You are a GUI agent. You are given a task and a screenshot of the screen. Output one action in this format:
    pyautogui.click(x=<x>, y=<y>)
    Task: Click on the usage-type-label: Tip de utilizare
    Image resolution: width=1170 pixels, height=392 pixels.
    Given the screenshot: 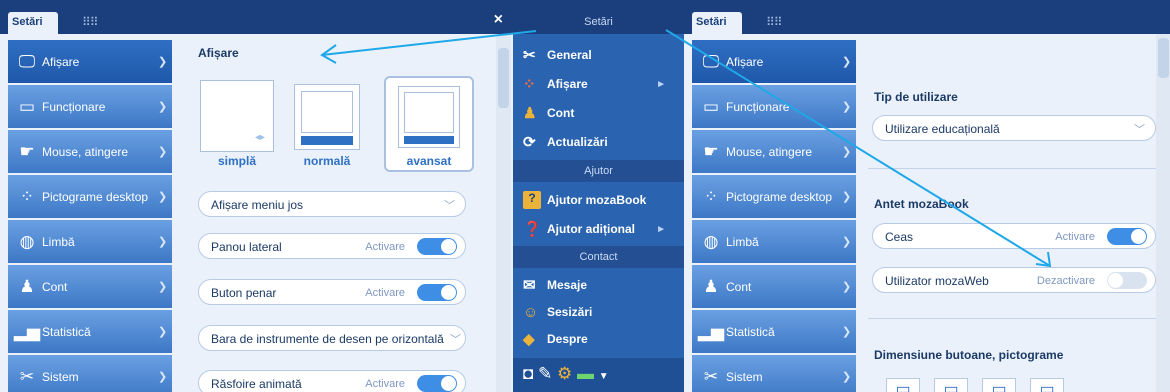 What is the action you would take?
    pyautogui.click(x=916, y=97)
    